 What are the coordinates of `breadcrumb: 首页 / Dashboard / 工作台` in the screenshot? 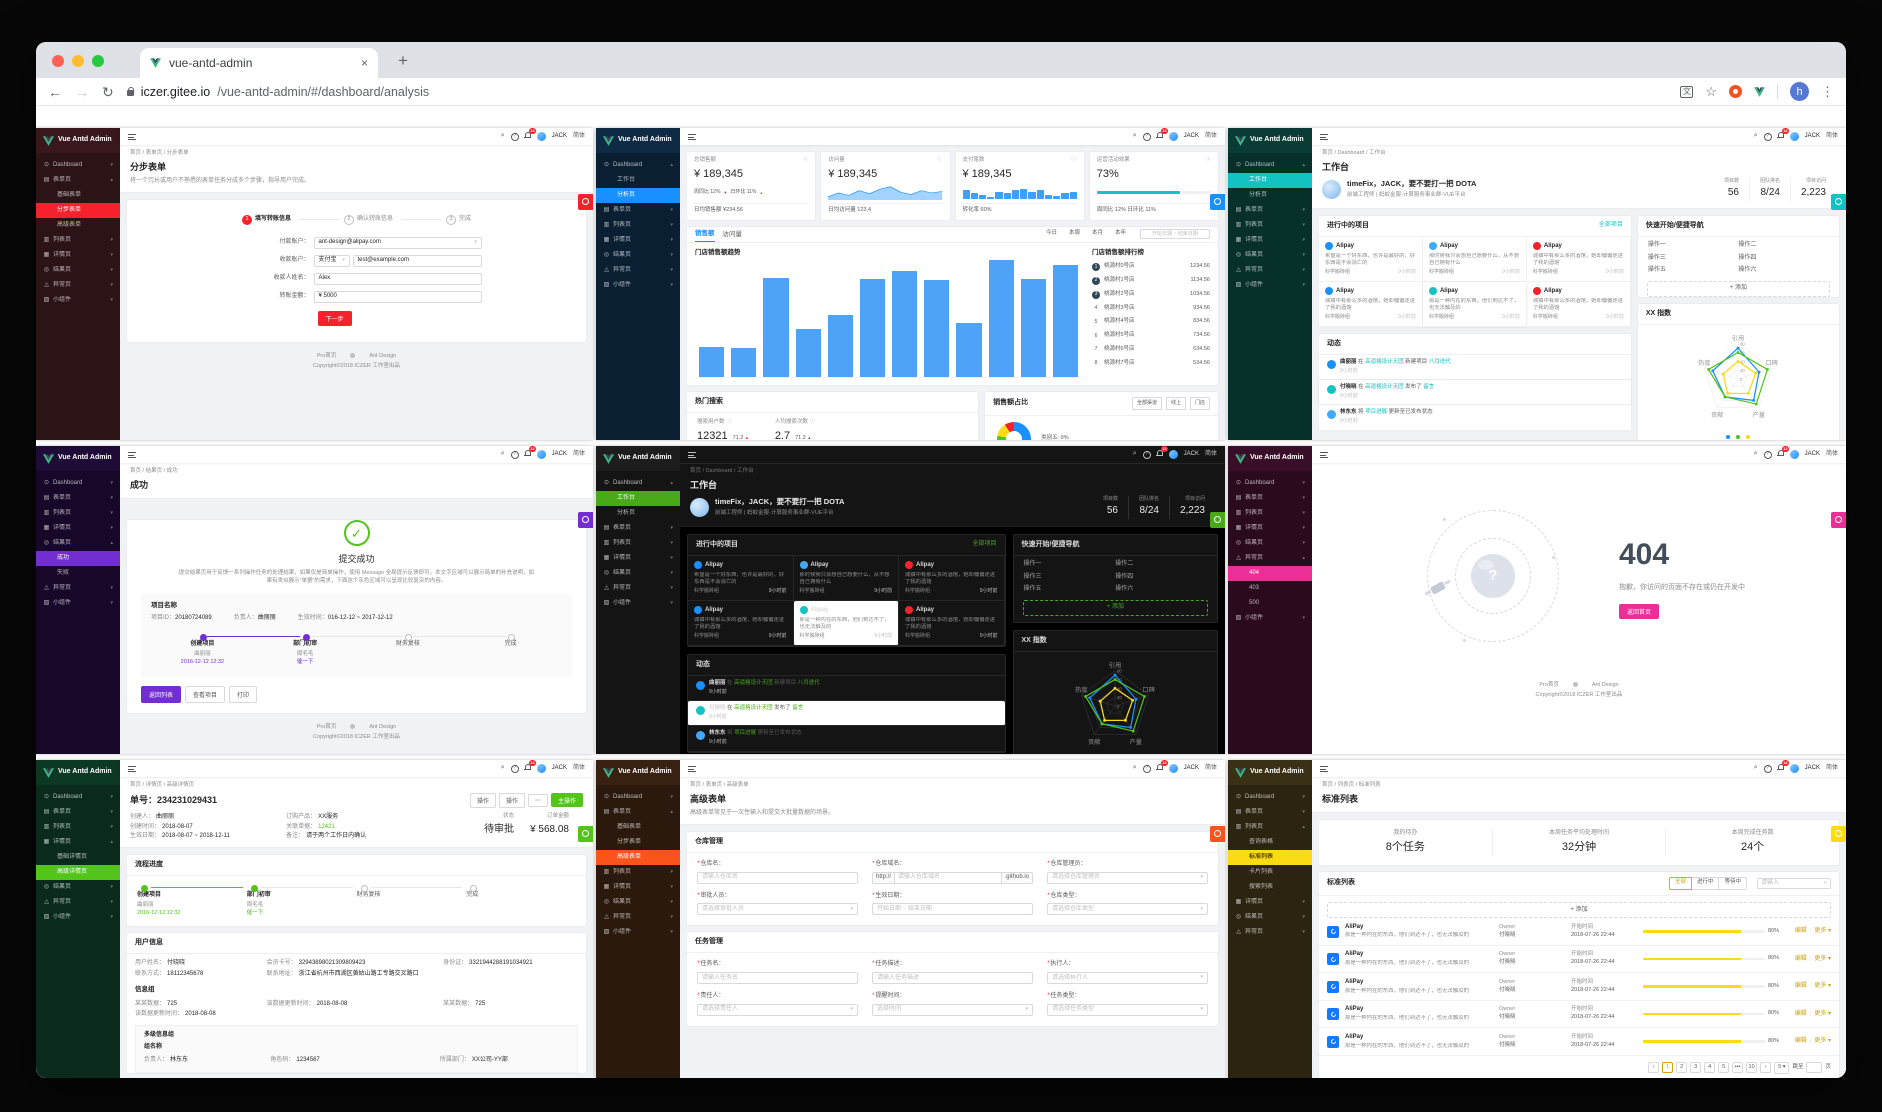 It's located at (952, 472).